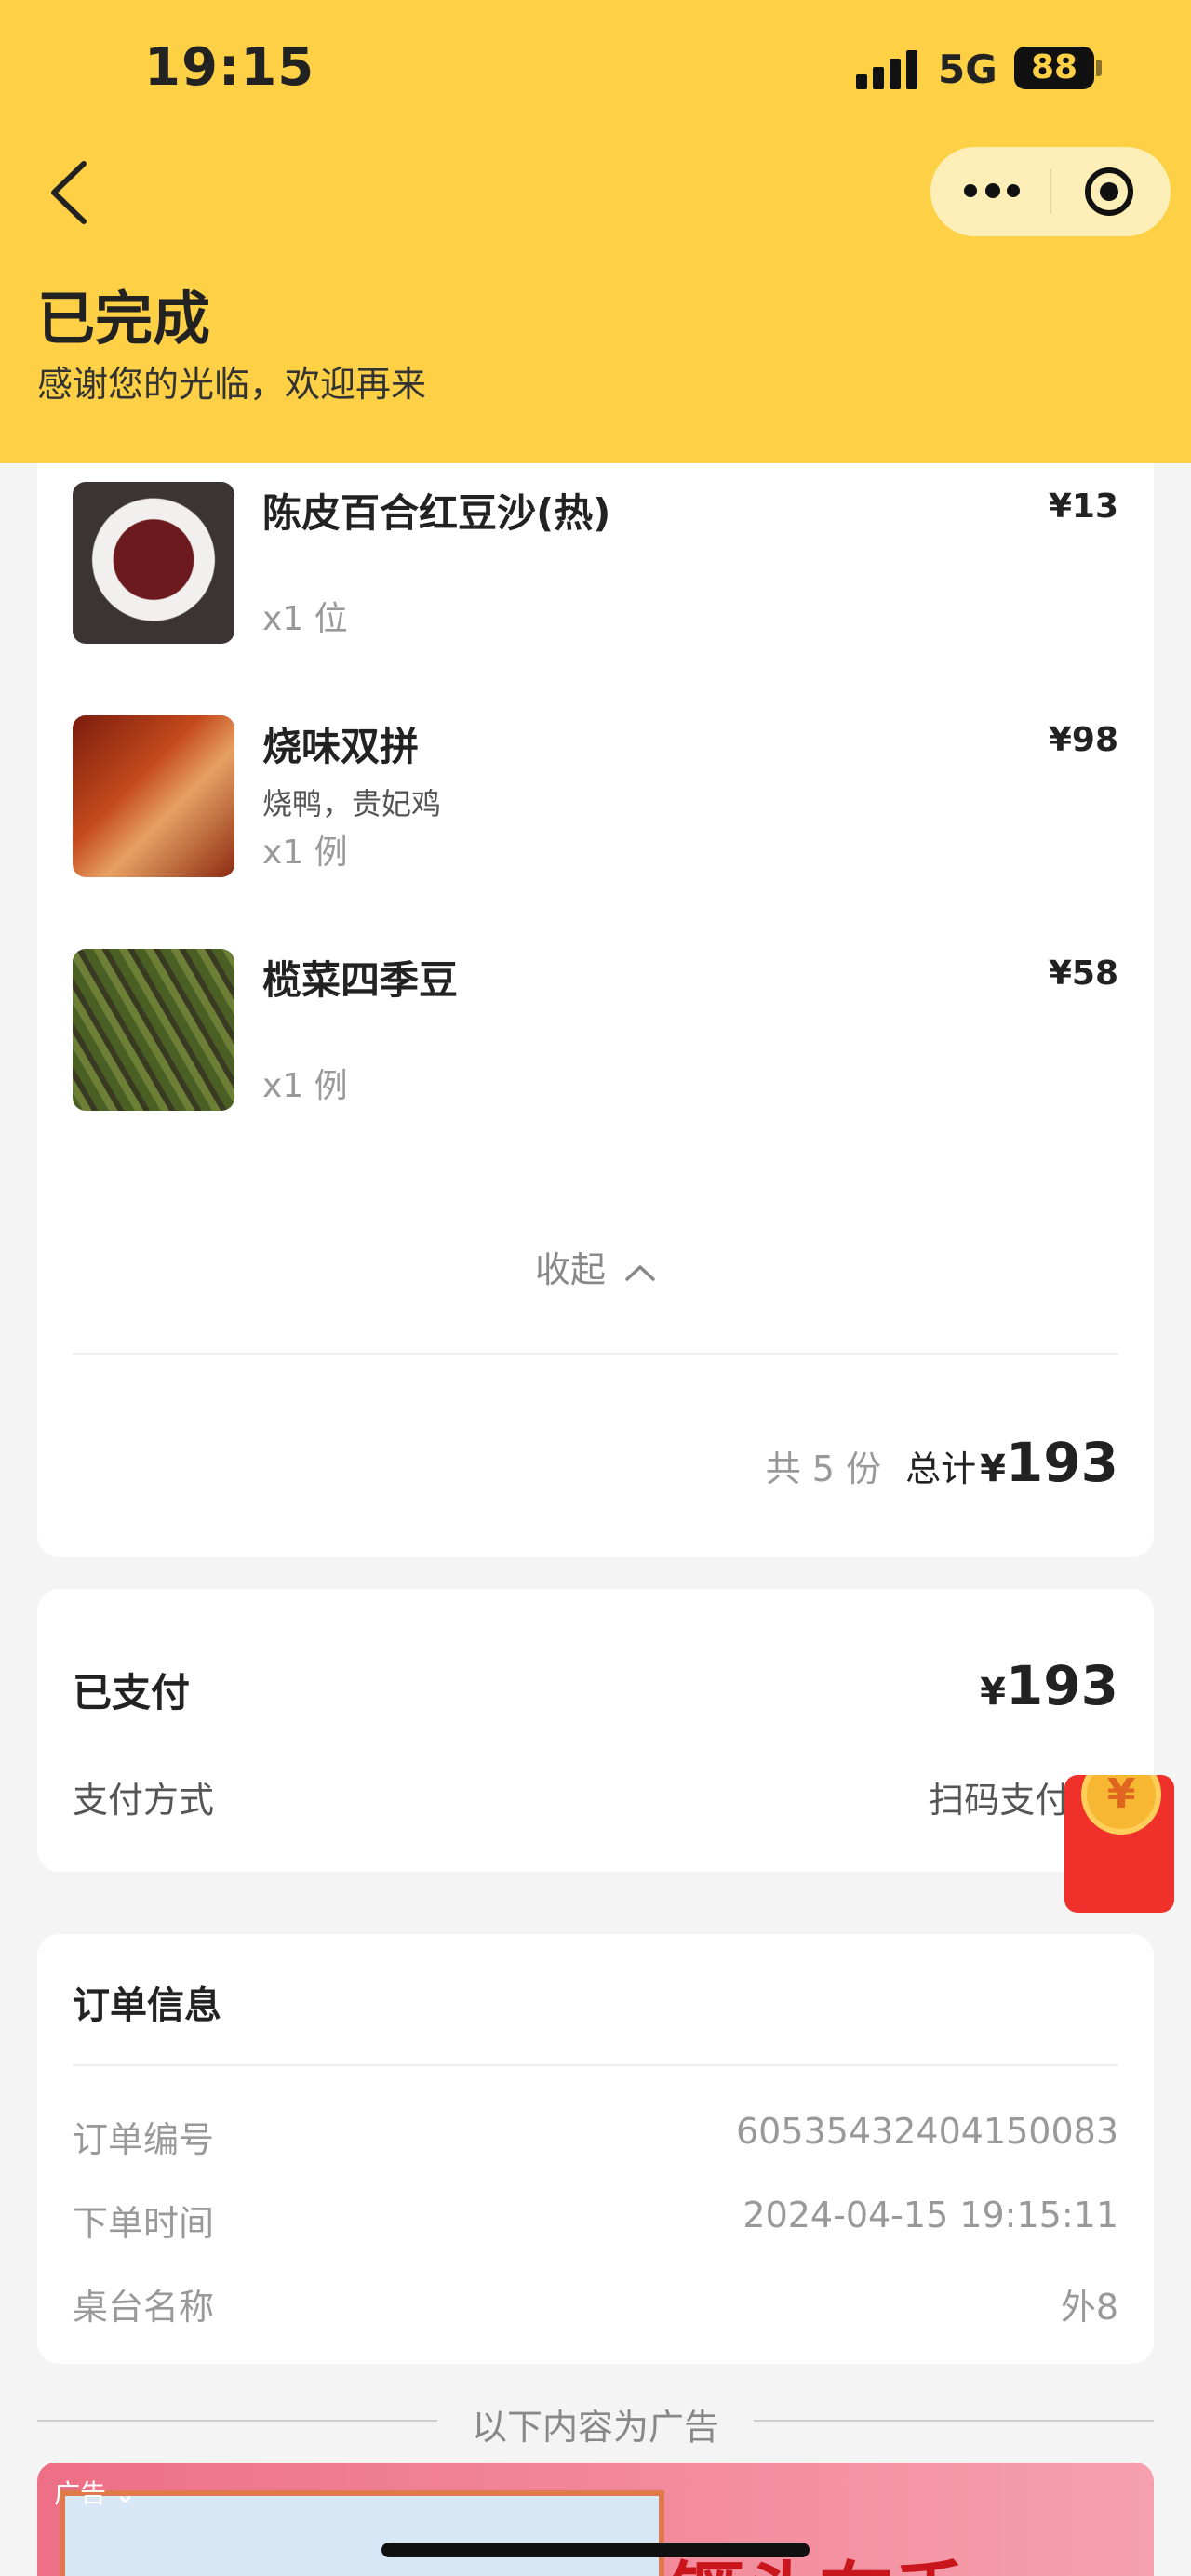  I want to click on red-packet-button: ¥, so click(1119, 1844).